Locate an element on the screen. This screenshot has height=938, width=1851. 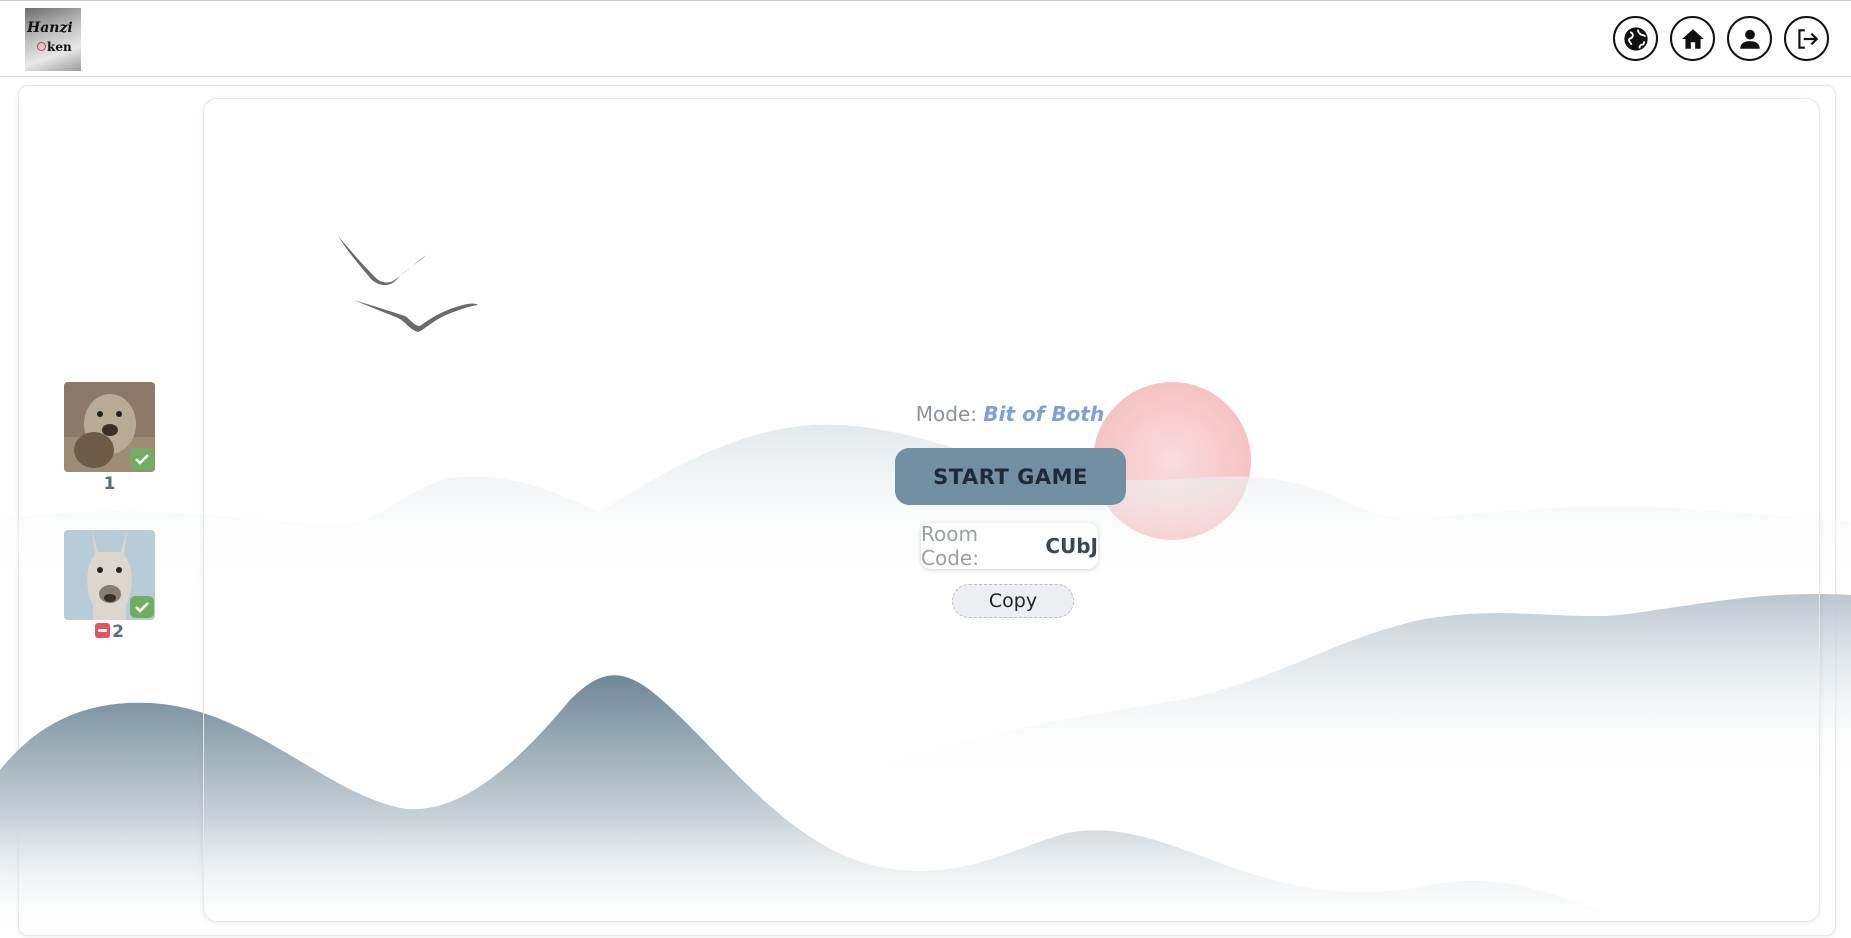
room-code-label: Room Code: is located at coordinates (950, 546).